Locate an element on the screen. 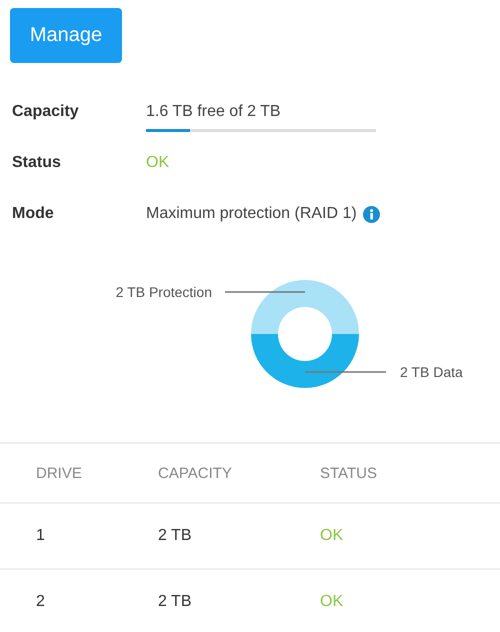 This screenshot has height=632, width=500. manage-button: Manage is located at coordinates (66, 35).